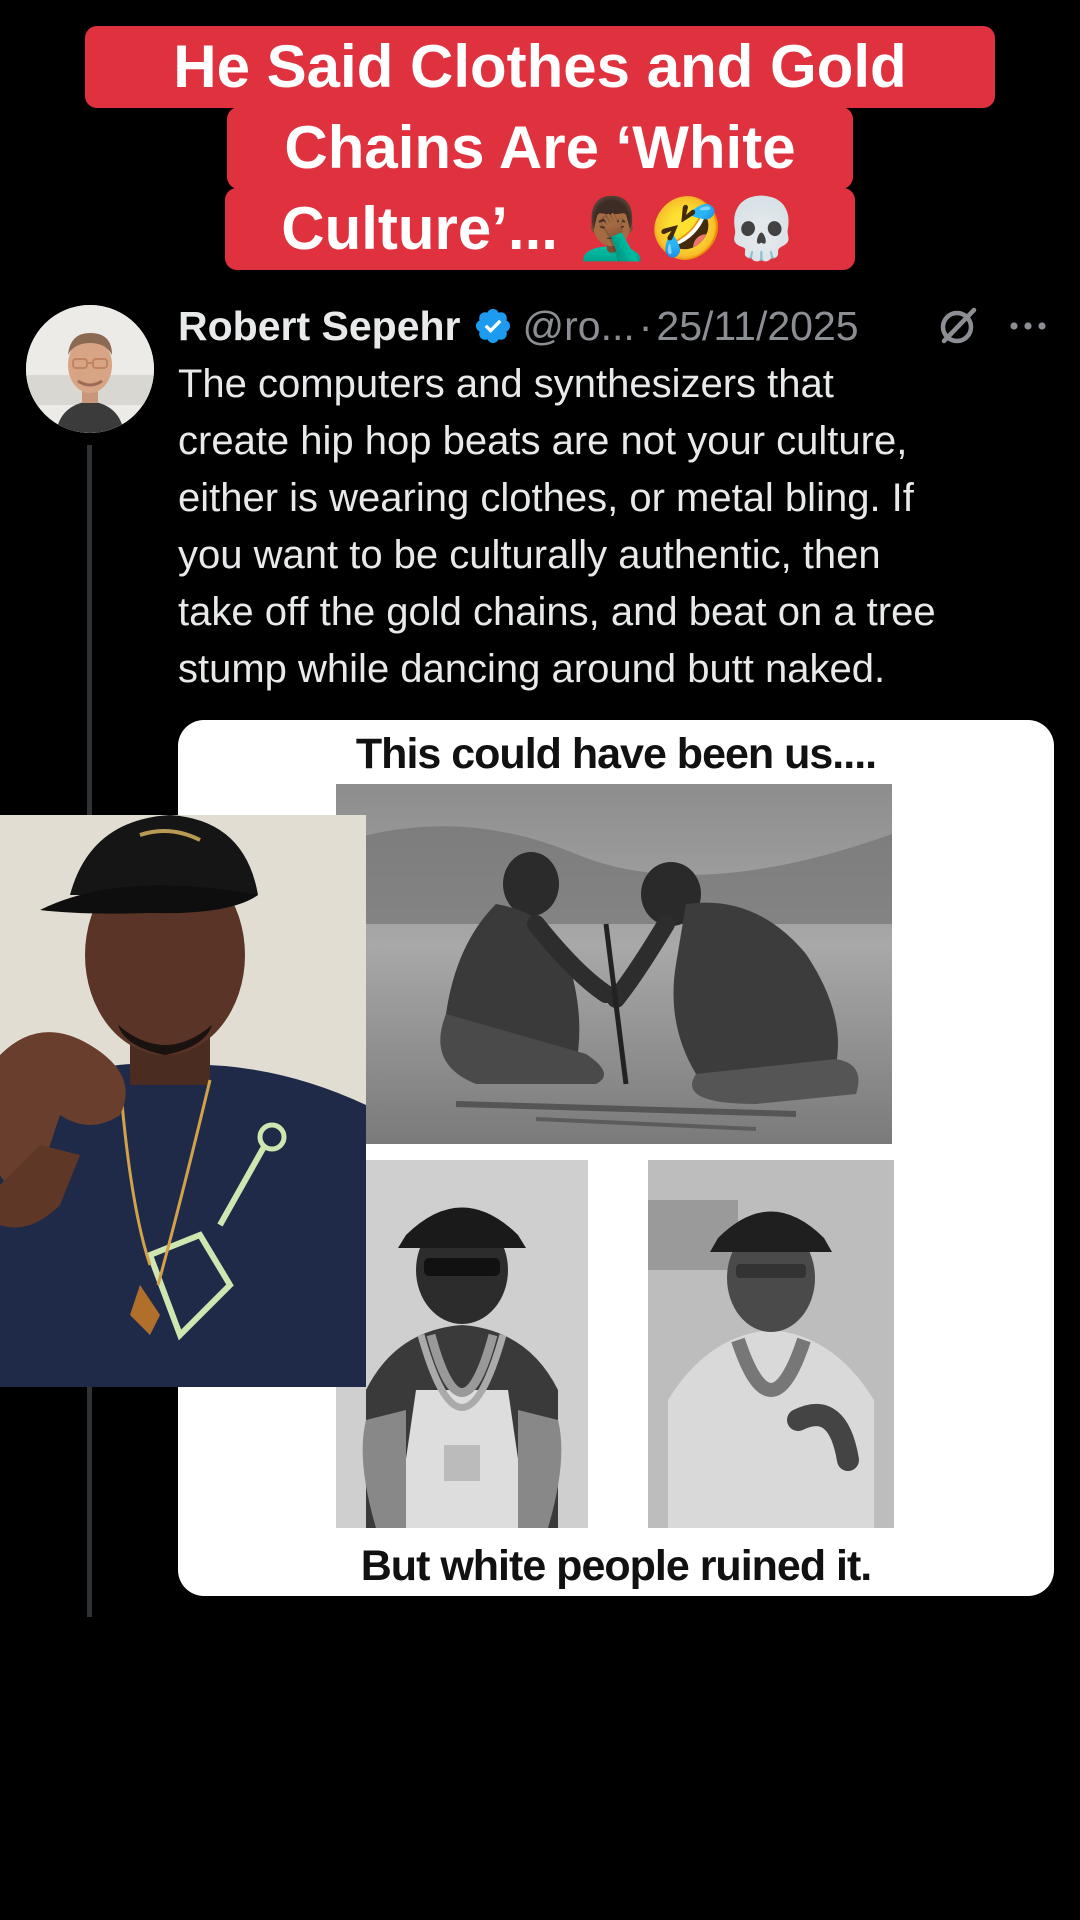  What do you see at coordinates (1028, 326) in the screenshot?
I see `more-icon` at bounding box center [1028, 326].